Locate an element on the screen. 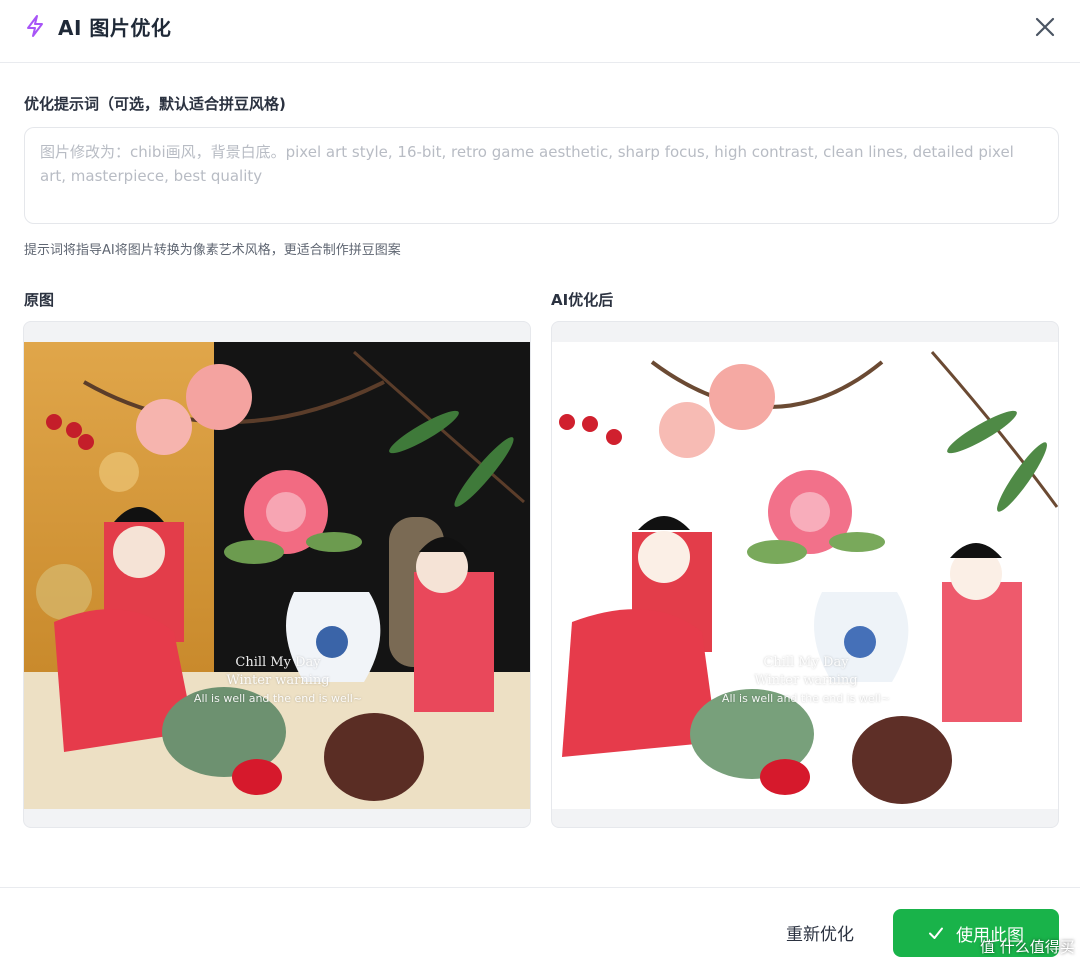  prompt-label: 优化提示词（可选，默认适合拼豆风格) is located at coordinates (155, 104).